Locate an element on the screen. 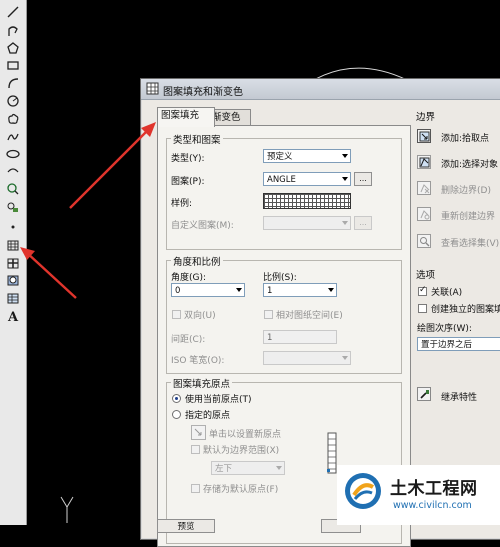 Image resolution: width=500 pixels, height=547 pixels. options-title: 选项 is located at coordinates (426, 275).